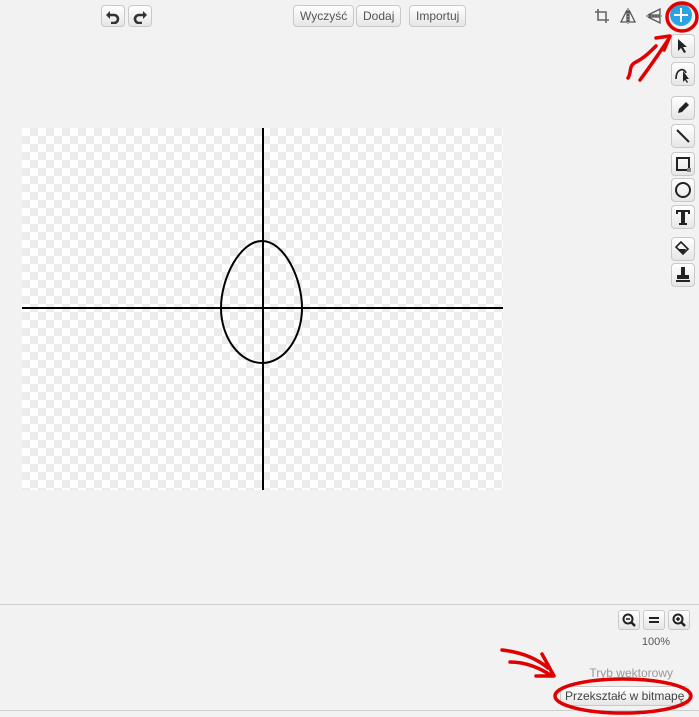 Image resolution: width=699 pixels, height=717 pixels. I want to click on add-button: Dodaj, so click(379, 16).